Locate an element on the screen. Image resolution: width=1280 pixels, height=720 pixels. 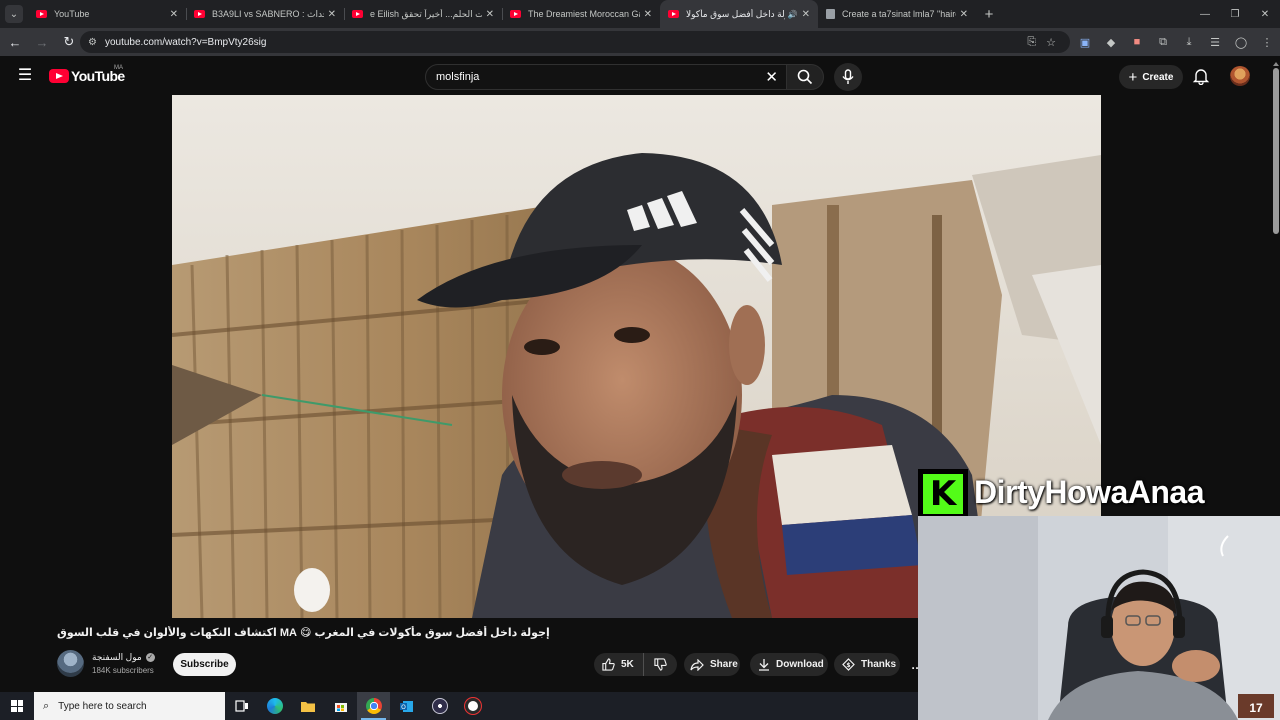
browser-tab-active: جولة داخل أفضل سوق مأكولا 🔊 ✕ is located at coordinates (739, 14).